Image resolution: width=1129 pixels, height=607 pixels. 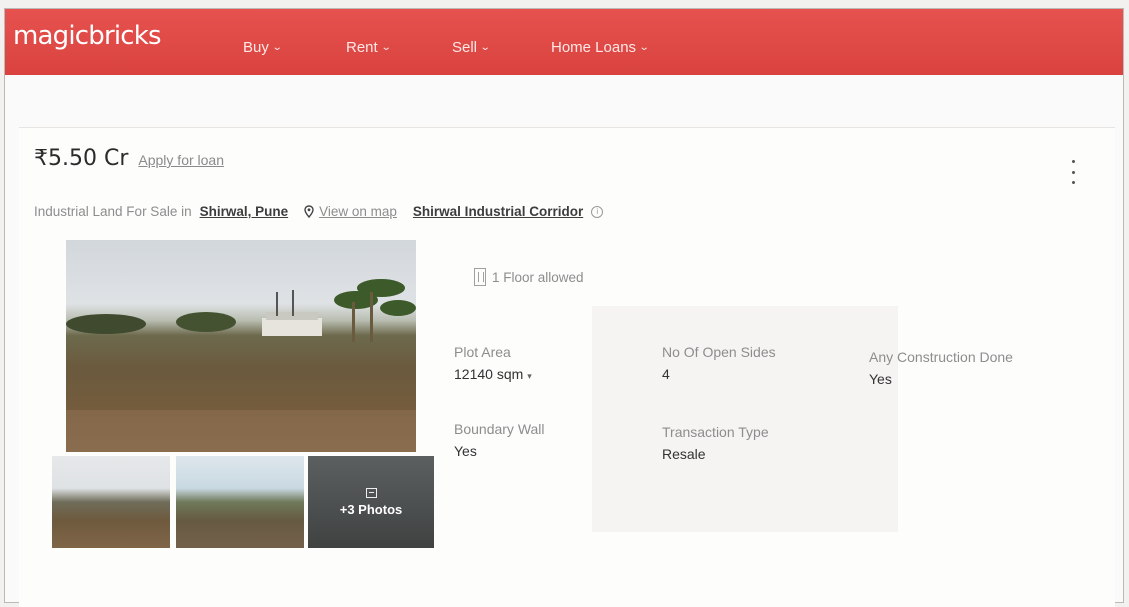 What do you see at coordinates (941, 357) in the screenshot?
I see `construction-done-label: Any Construction Done` at bounding box center [941, 357].